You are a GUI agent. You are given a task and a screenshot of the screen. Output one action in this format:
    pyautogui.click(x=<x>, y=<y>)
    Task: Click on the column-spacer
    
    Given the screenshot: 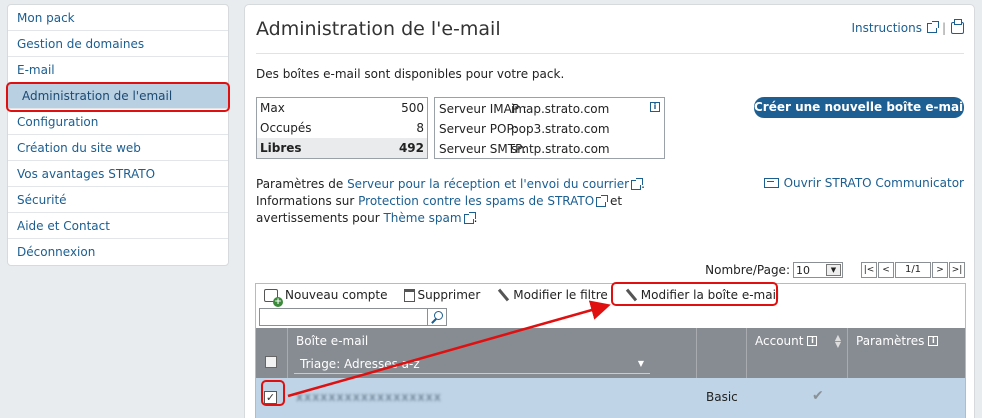 What is the action you would take?
    pyautogui.click(x=722, y=353)
    